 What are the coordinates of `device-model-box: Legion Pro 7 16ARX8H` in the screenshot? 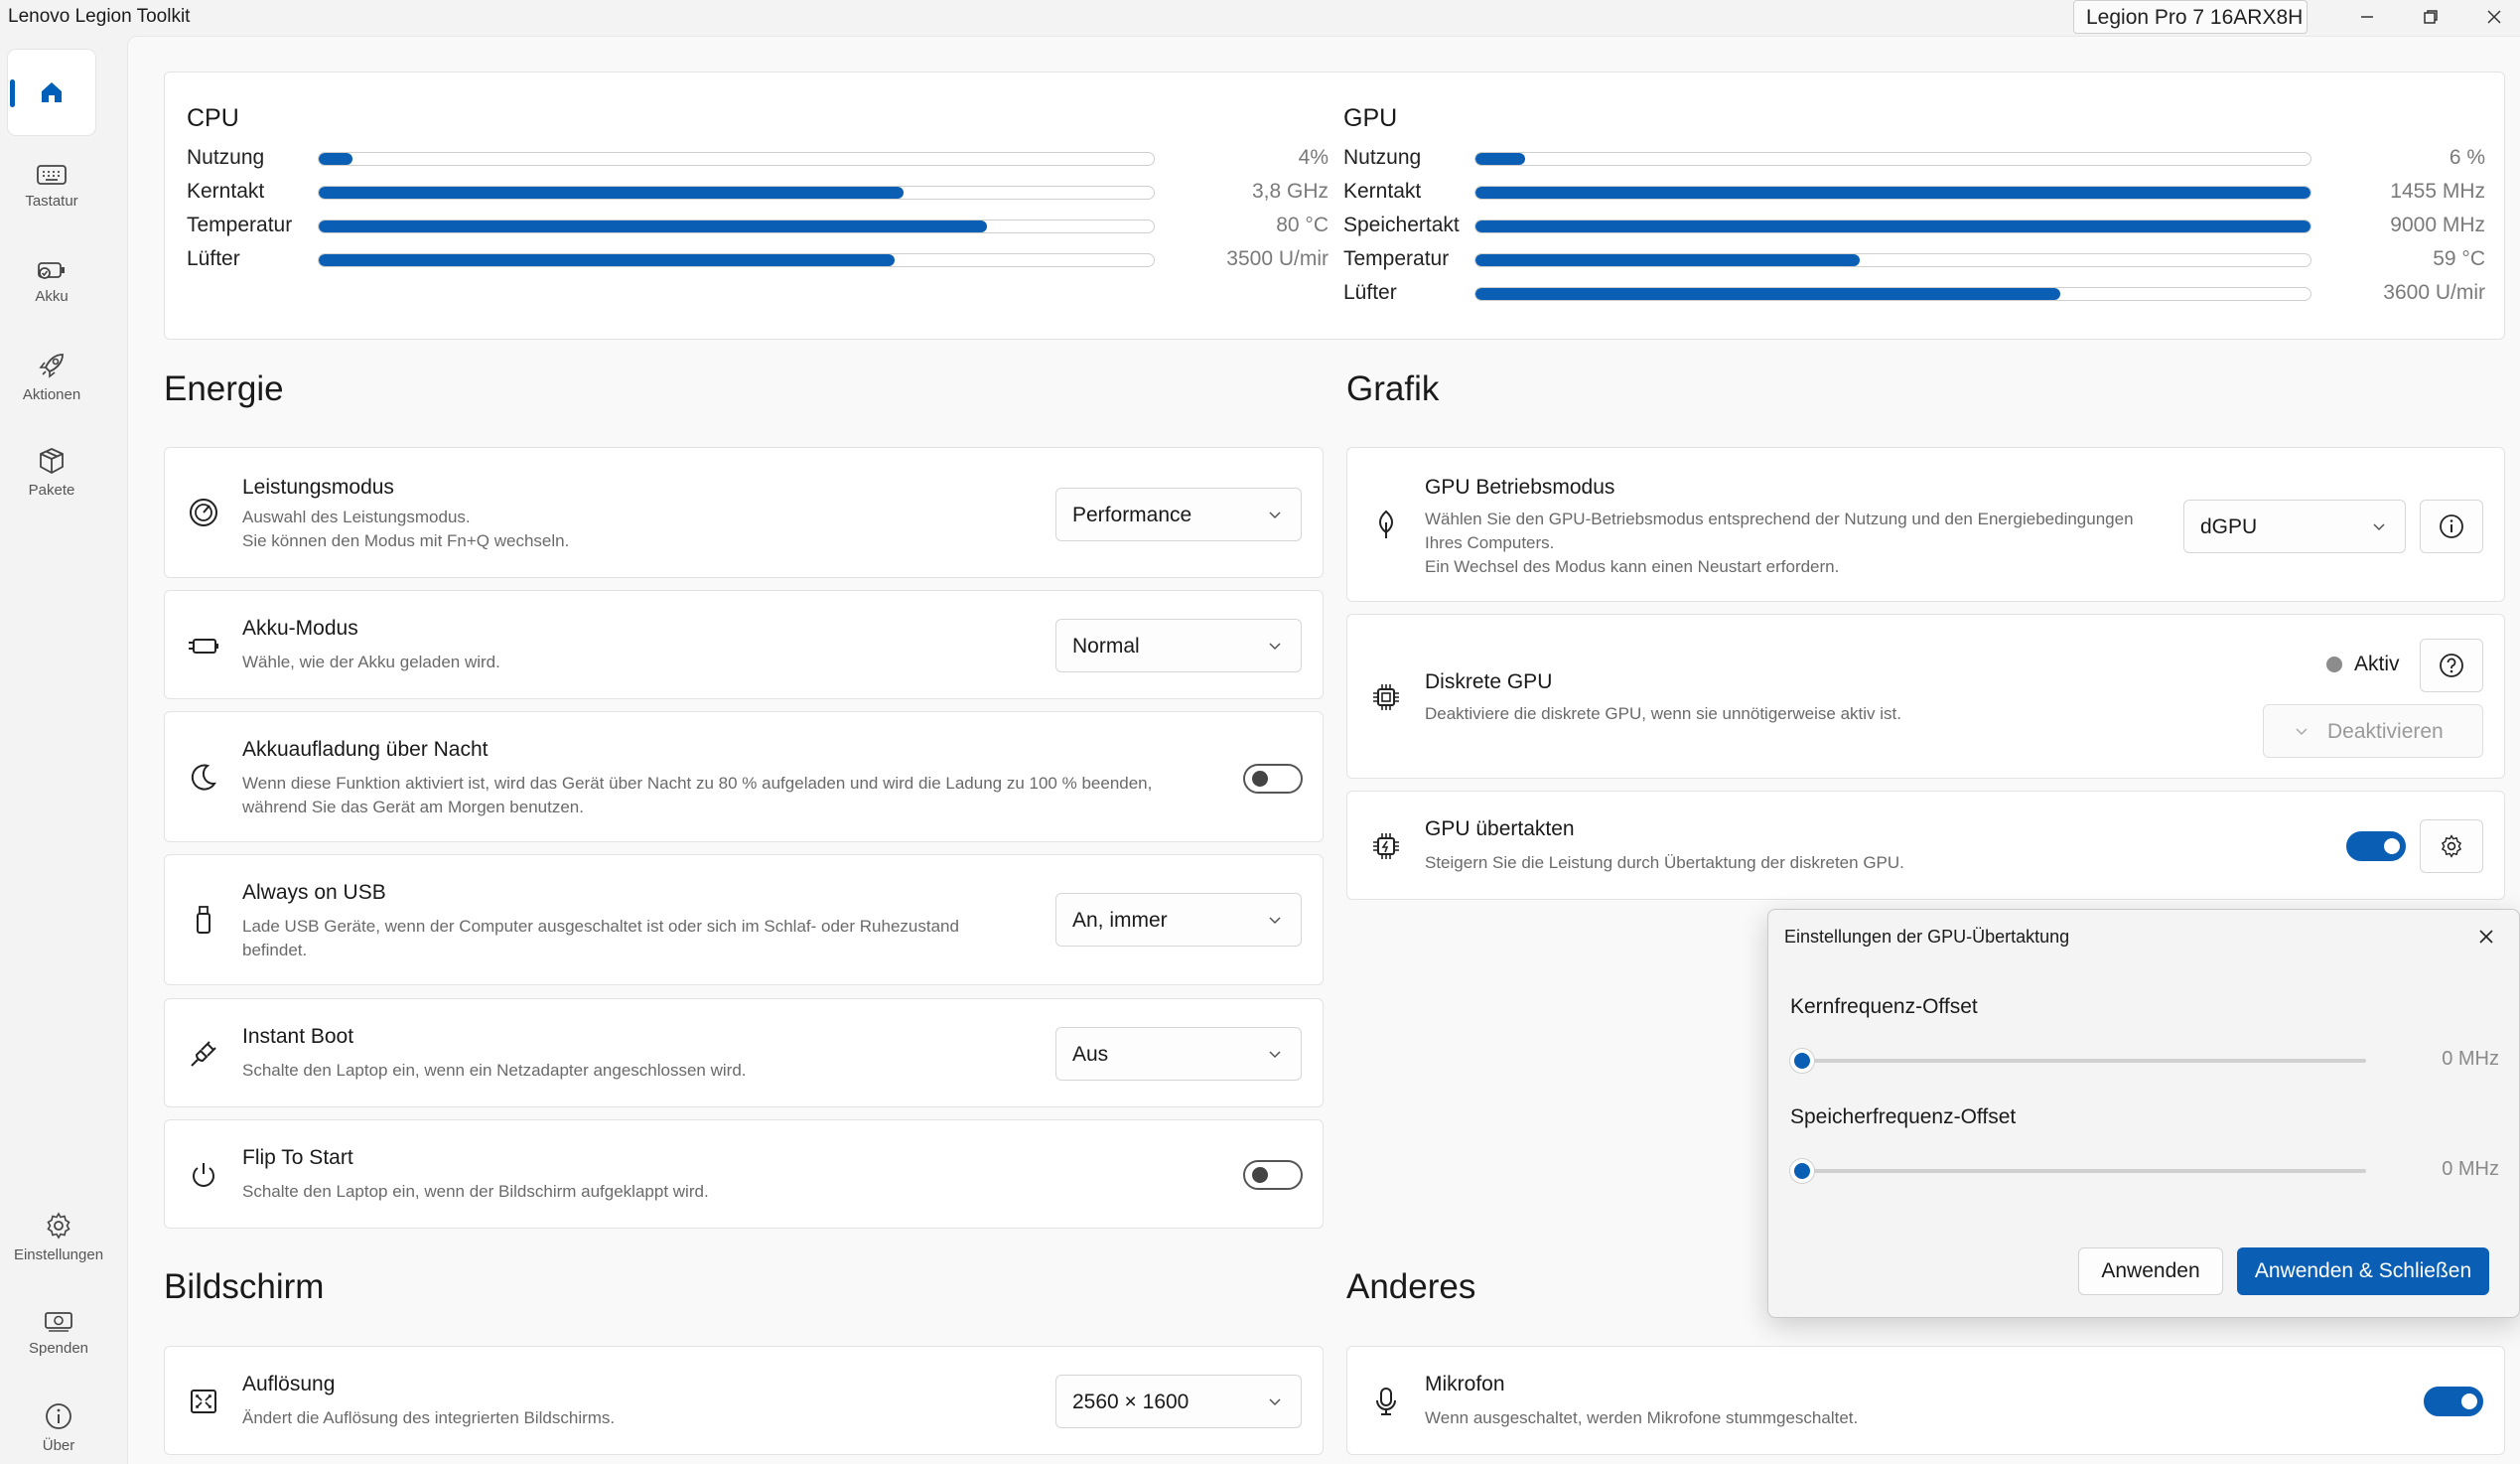 It's located at (2190, 17).